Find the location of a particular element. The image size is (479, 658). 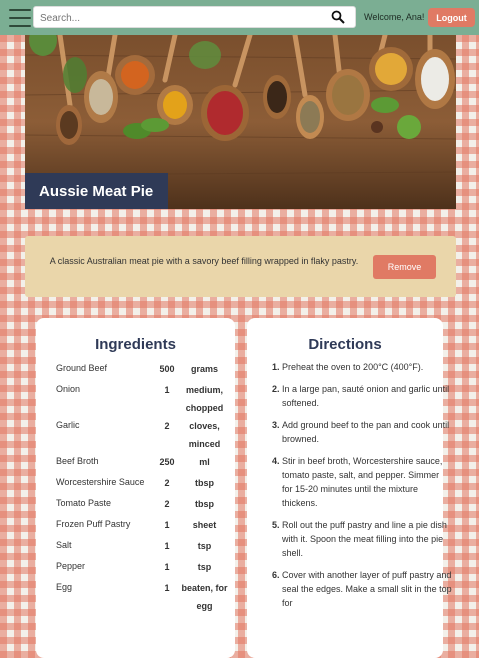

ingredient-name: Beef Broth is located at coordinates (77, 461).